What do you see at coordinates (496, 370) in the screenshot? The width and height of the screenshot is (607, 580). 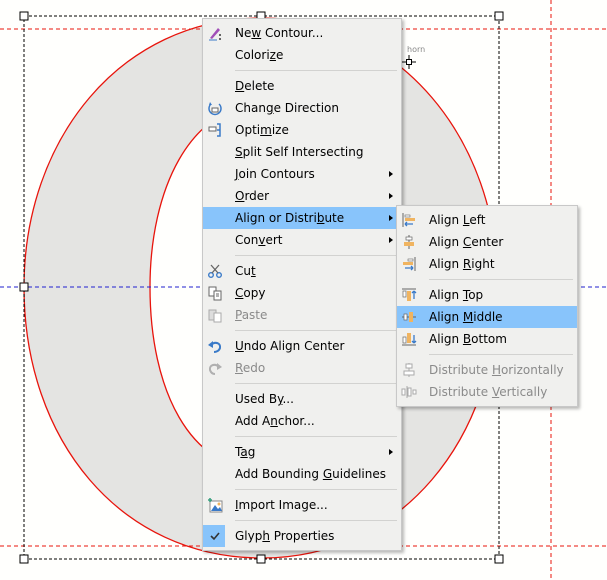 I see `mnemonic-letter: H` at bounding box center [496, 370].